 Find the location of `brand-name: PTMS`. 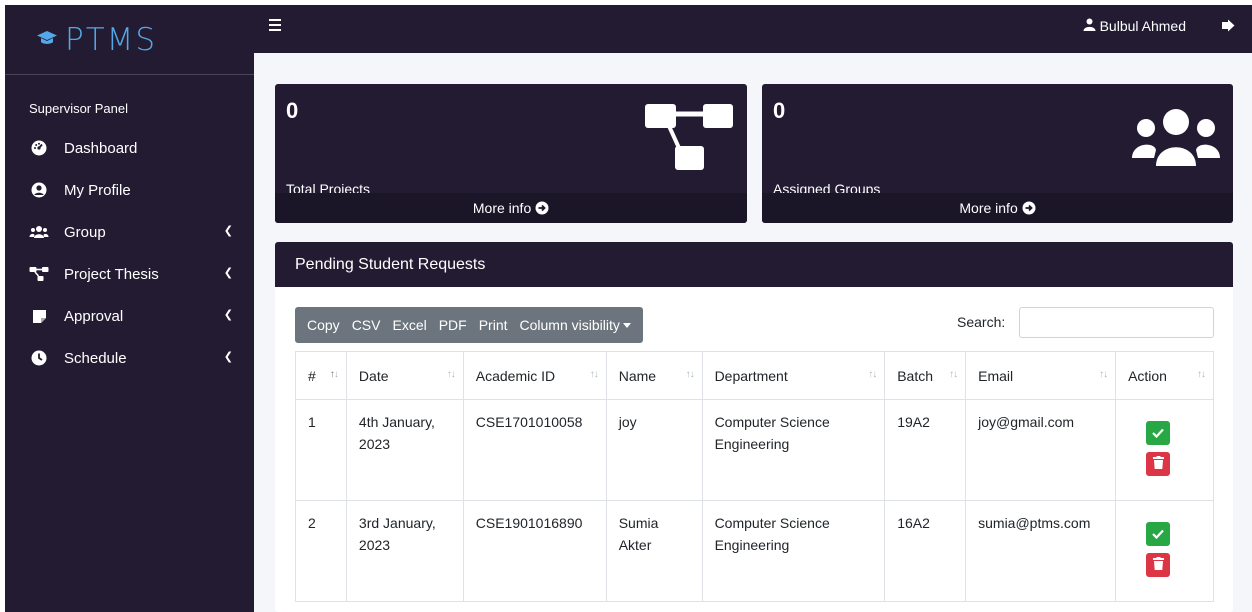

brand-name: PTMS is located at coordinates (111, 39).